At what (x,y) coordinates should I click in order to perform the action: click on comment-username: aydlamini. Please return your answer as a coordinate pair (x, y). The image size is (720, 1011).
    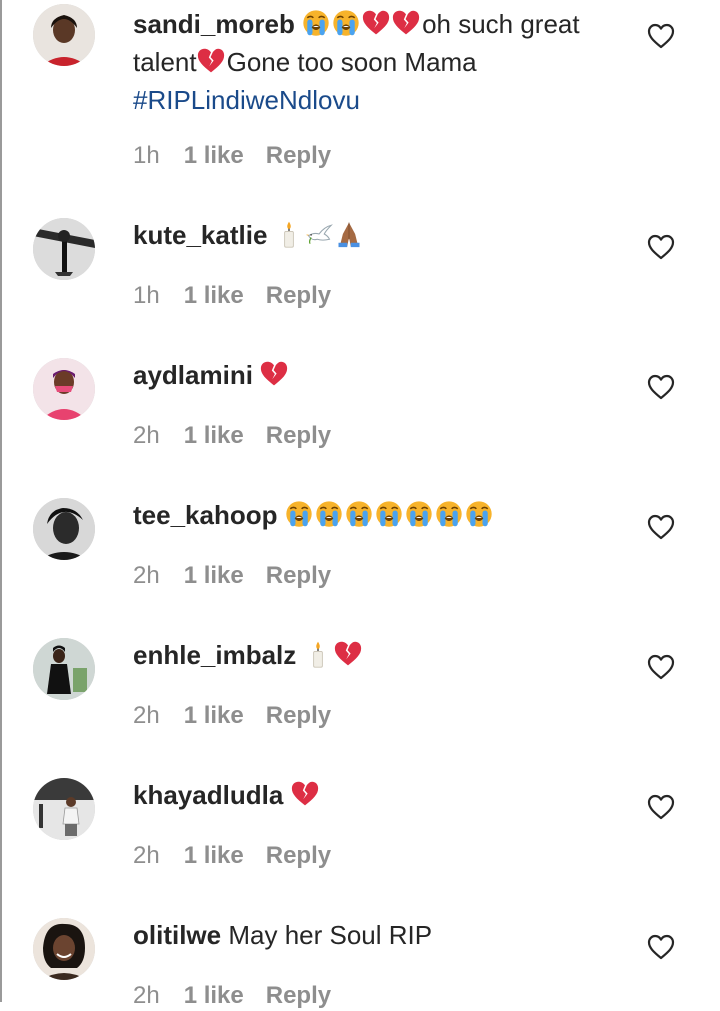
    Looking at the image, I should click on (193, 375).